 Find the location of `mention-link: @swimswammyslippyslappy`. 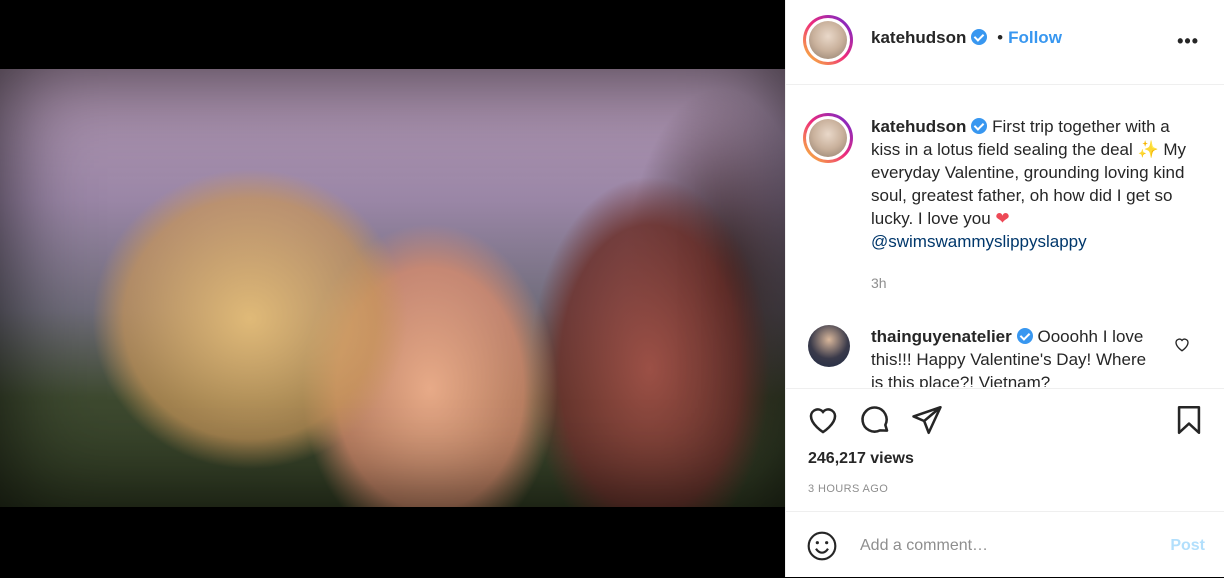

mention-link: @swimswammyslippyslappy is located at coordinates (979, 241).